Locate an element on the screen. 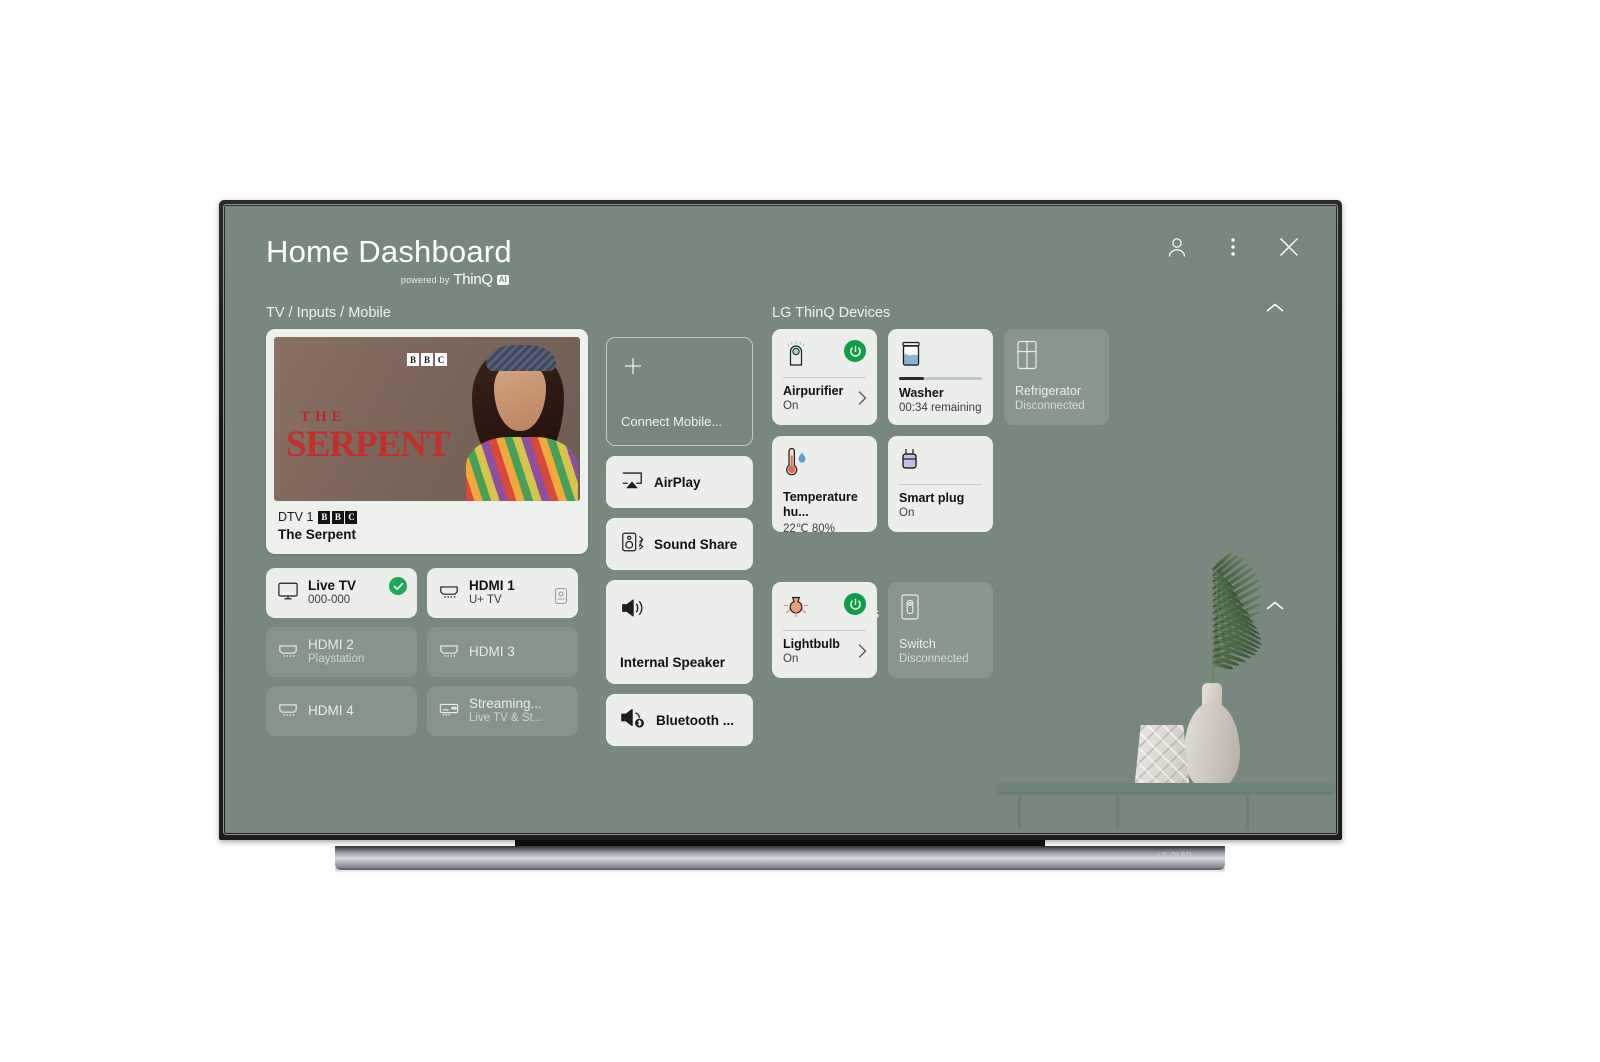  mobile-tile-internal-speaker: Internal Speaker is located at coordinates (679, 632).